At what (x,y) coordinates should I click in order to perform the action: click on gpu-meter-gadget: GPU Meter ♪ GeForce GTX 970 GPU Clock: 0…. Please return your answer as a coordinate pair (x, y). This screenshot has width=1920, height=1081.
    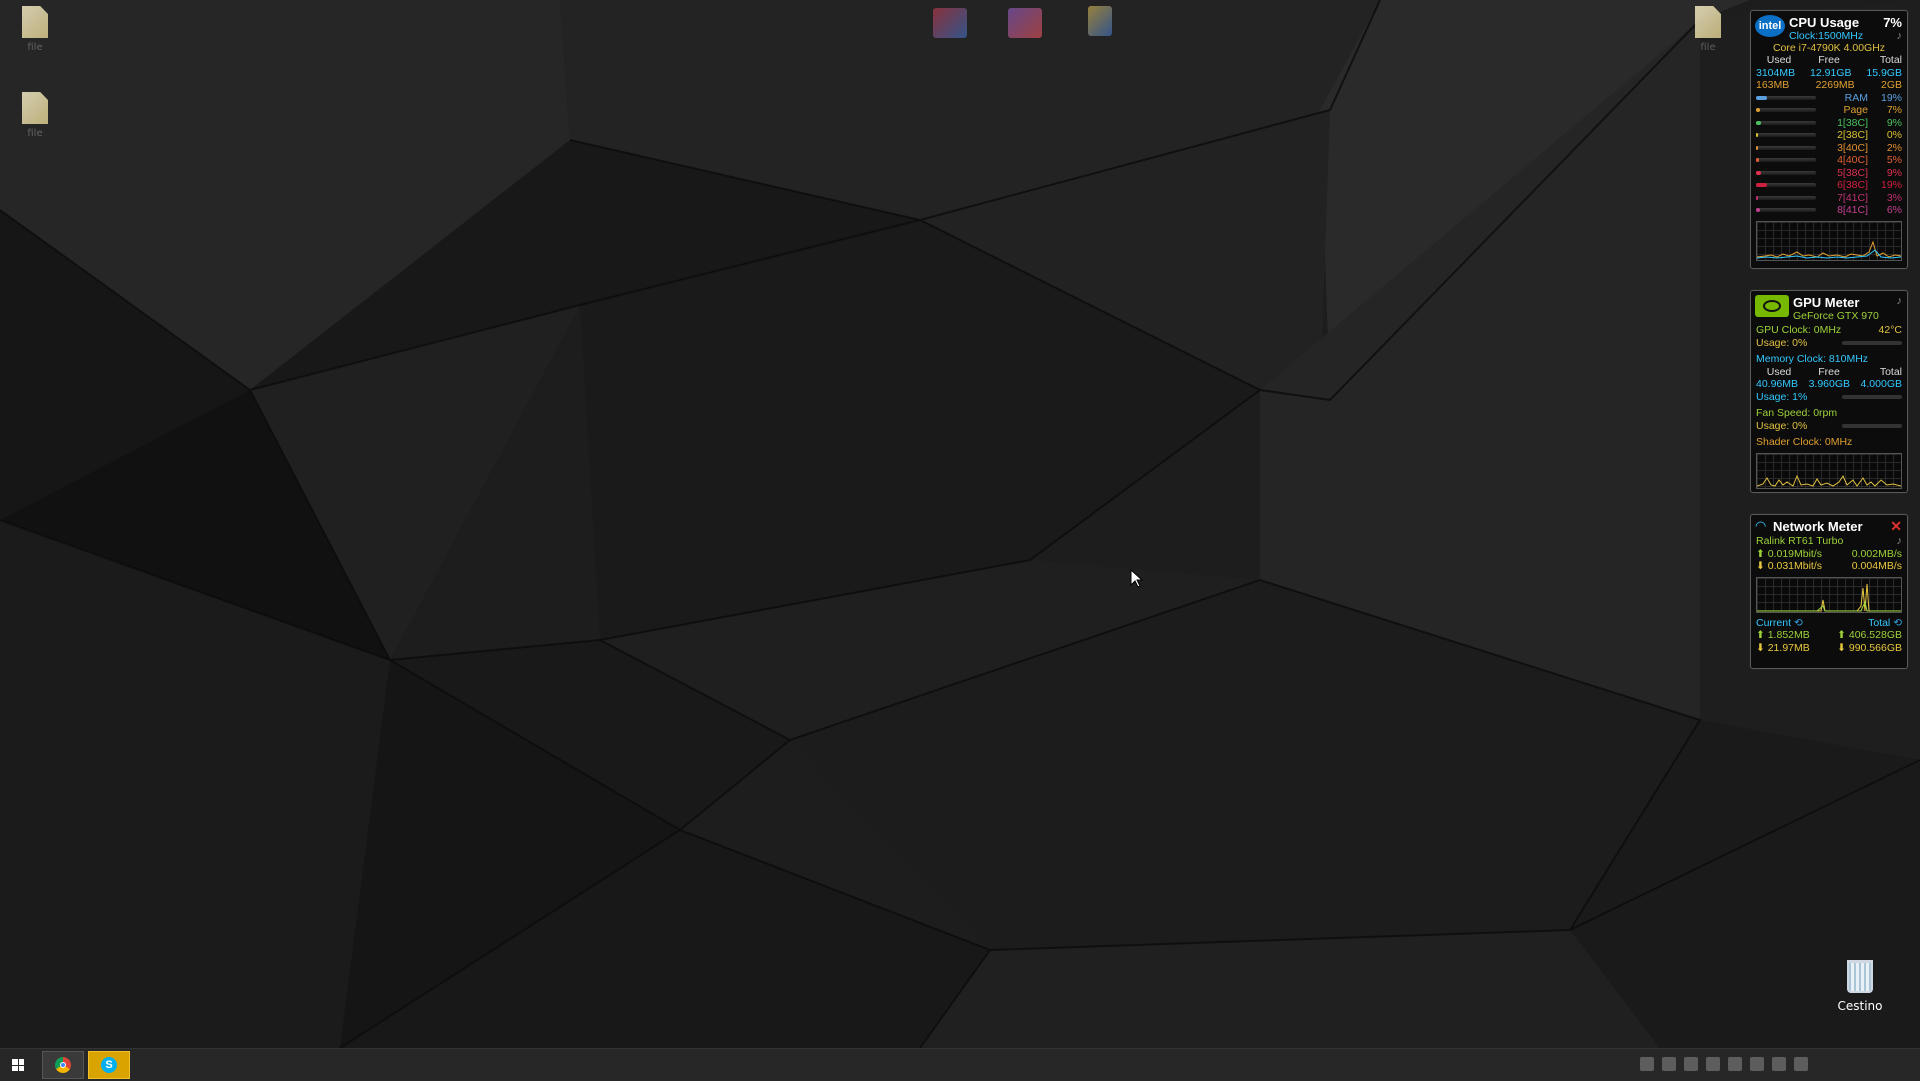
    Looking at the image, I should click on (1829, 391).